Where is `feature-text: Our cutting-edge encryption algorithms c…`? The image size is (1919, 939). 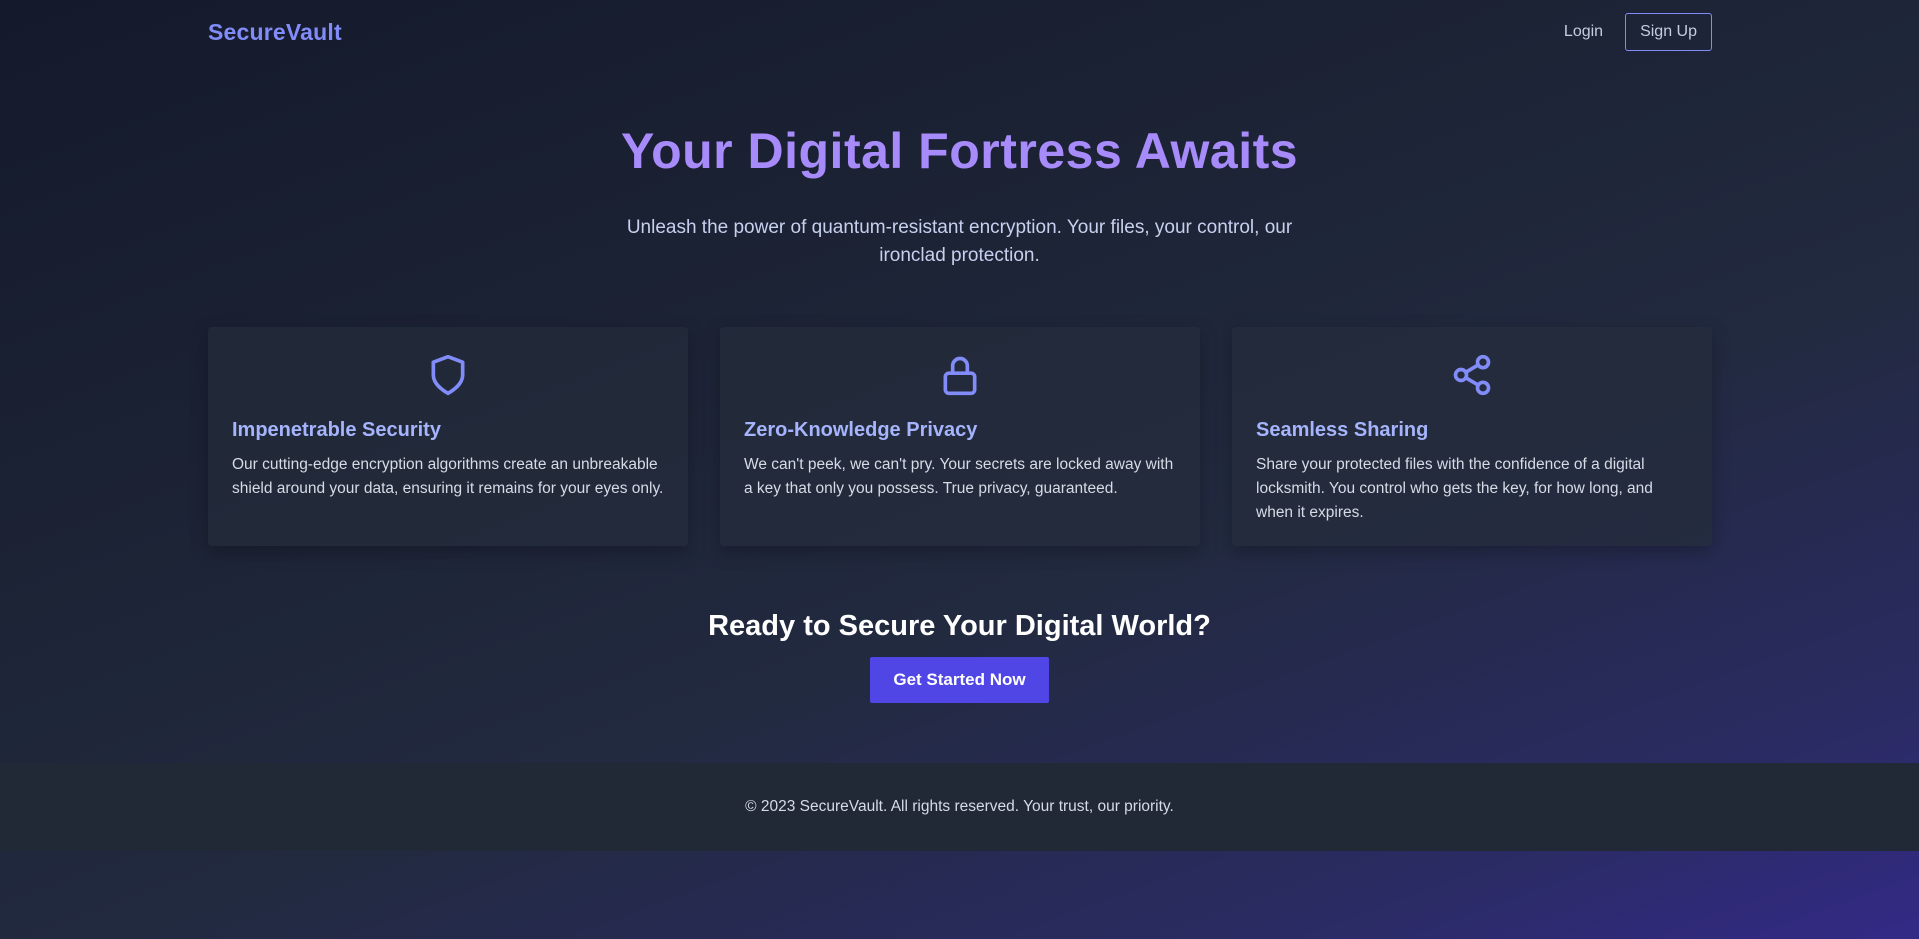
feature-text: Our cutting-edge encryption algorithms c… is located at coordinates (448, 476).